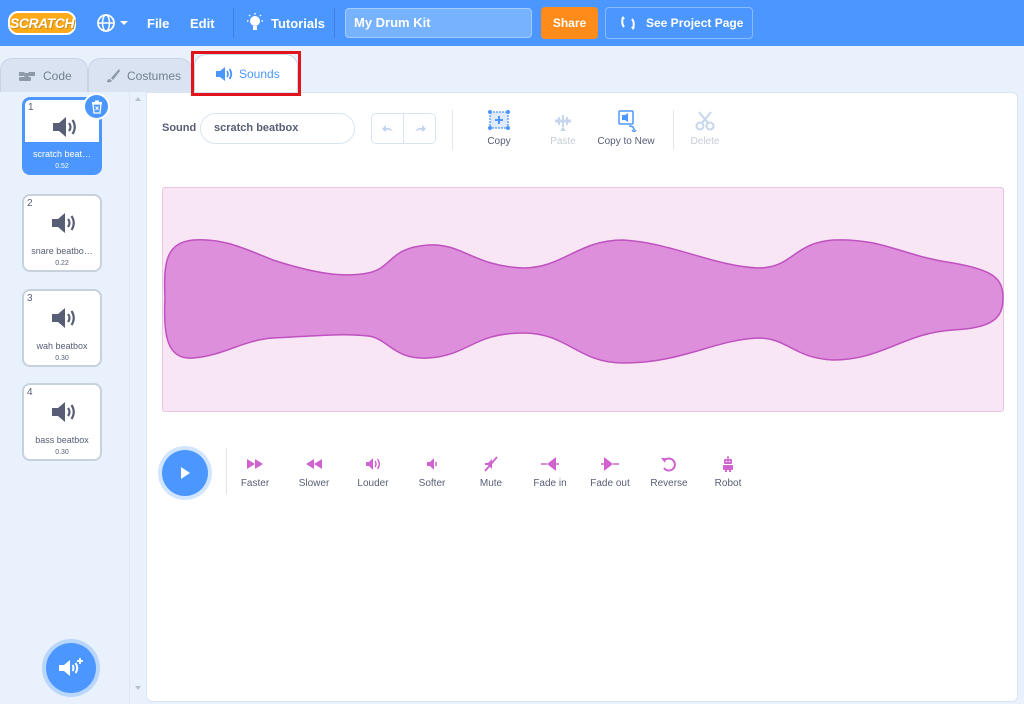  Describe the element at coordinates (158, 23) in the screenshot. I see `file-menu: File` at that location.